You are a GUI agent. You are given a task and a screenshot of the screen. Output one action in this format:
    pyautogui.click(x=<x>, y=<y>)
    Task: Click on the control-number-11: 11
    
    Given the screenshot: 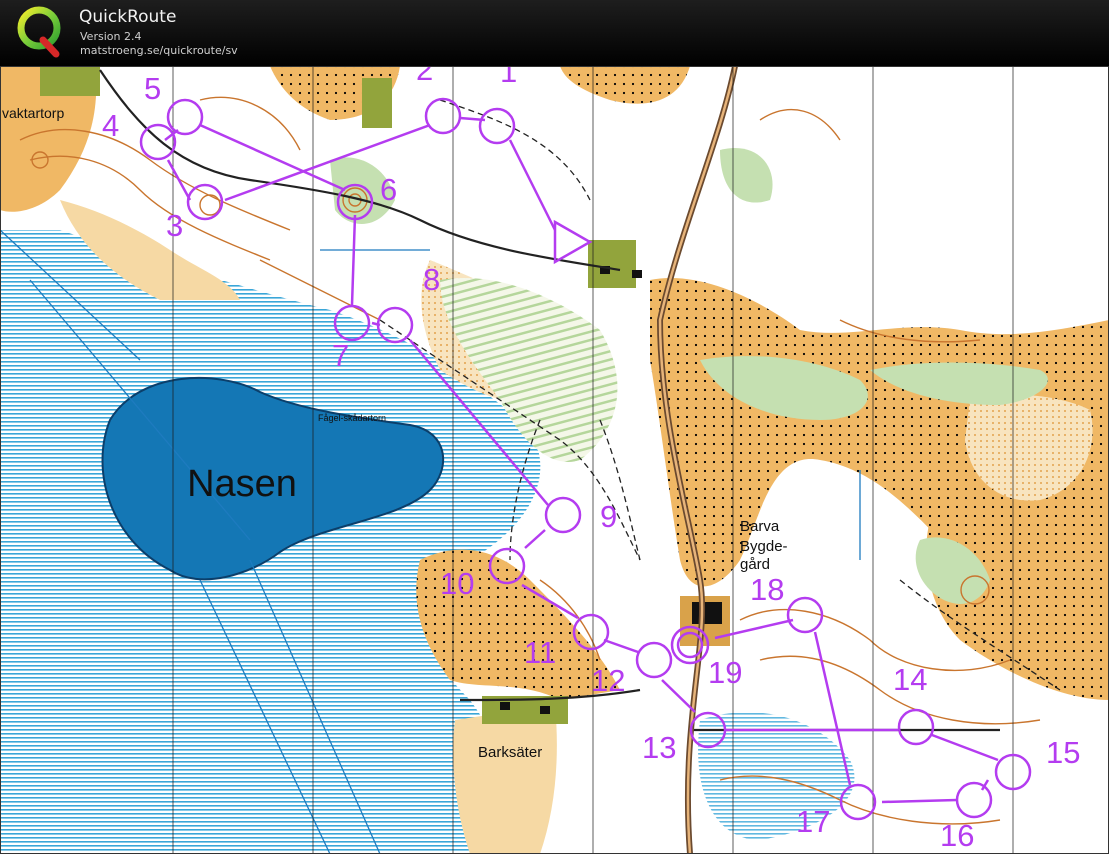 What is the action you would take?
    pyautogui.click(x=540, y=652)
    